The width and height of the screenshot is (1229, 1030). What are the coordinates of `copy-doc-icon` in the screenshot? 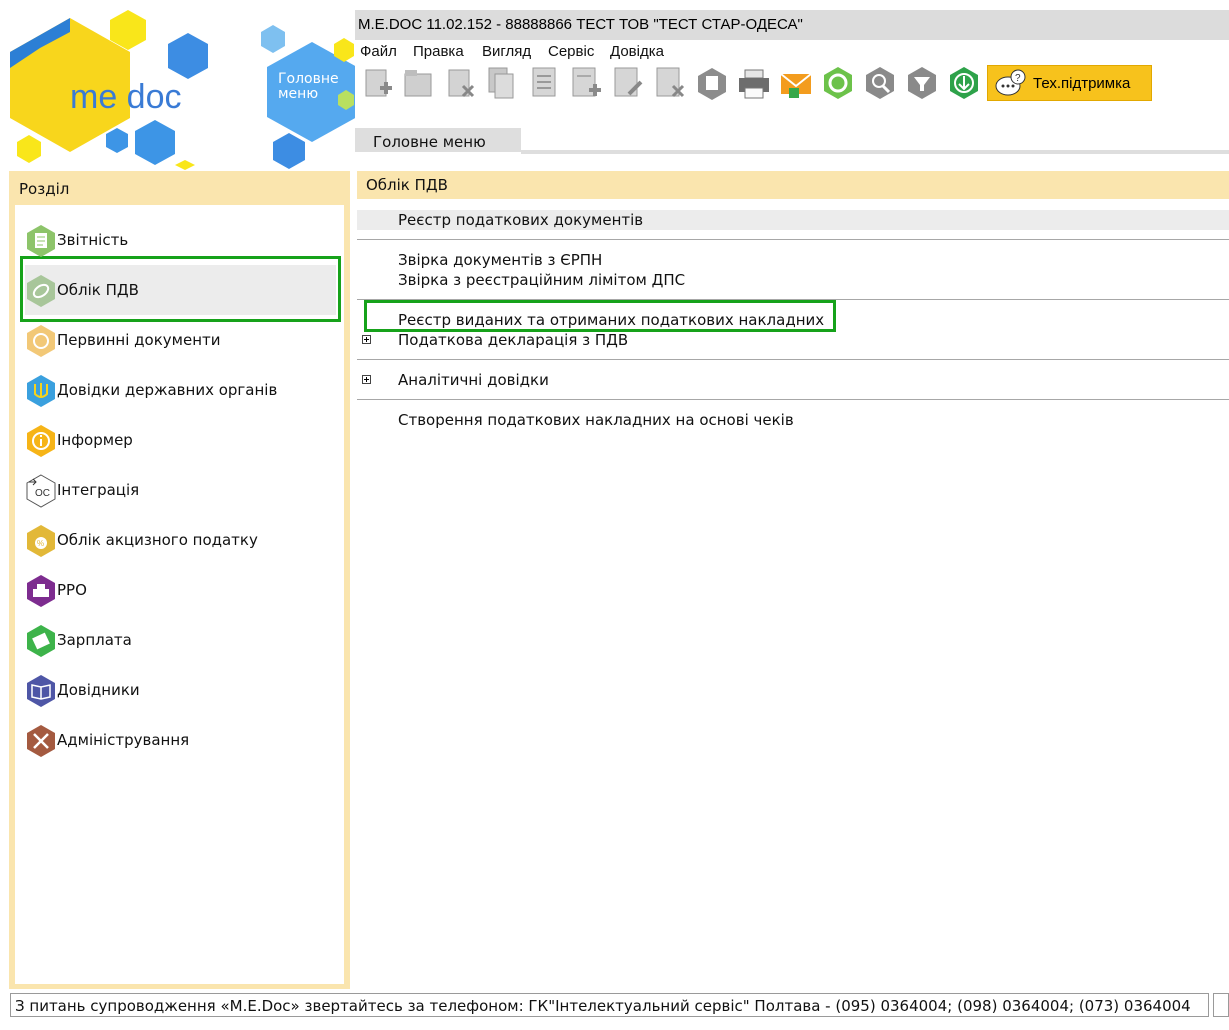 It's located at (502, 83).